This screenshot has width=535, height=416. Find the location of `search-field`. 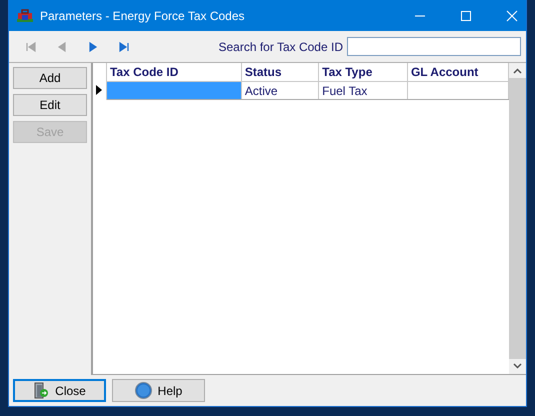

search-field is located at coordinates (434, 46).